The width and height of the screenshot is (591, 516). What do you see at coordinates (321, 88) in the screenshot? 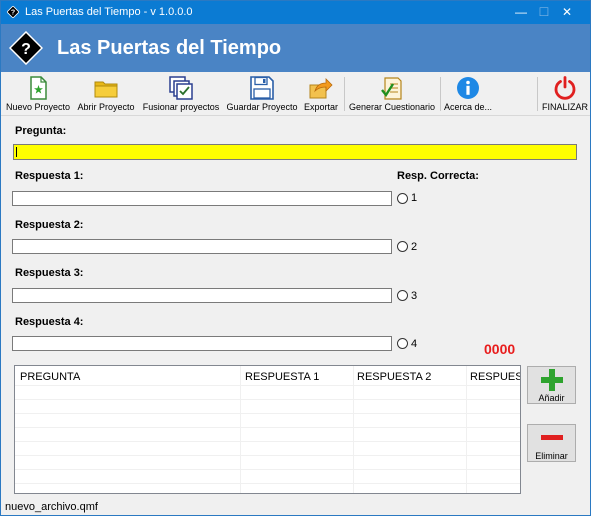
I see `export-icon` at bounding box center [321, 88].